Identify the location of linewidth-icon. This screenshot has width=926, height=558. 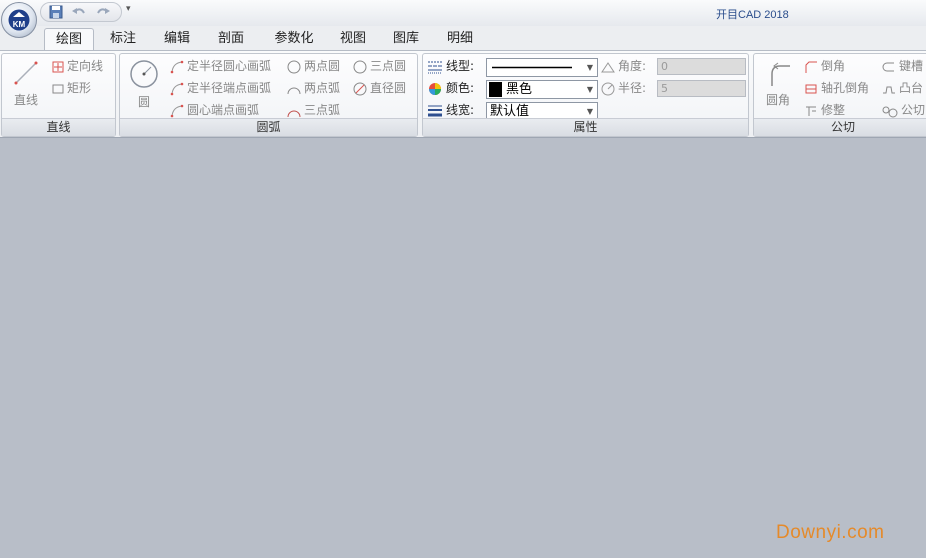
(435, 110).